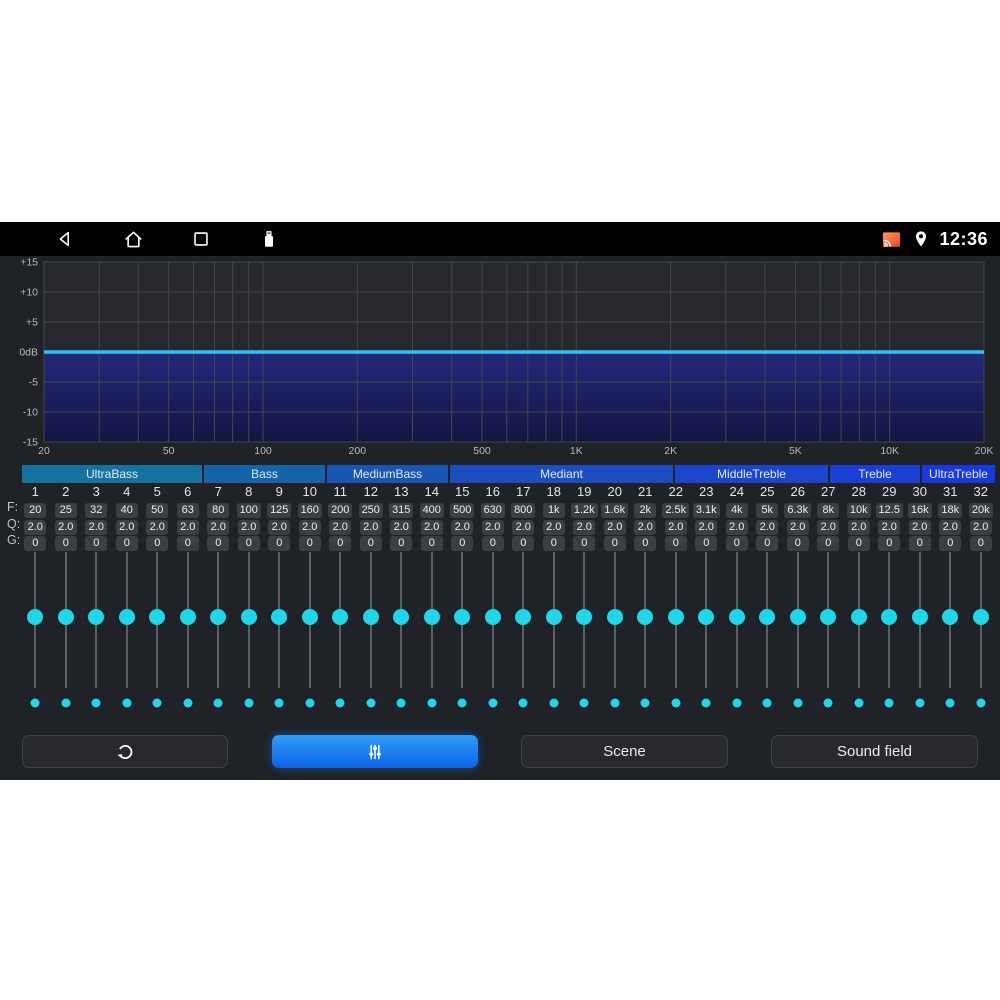 The width and height of the screenshot is (1000, 1000). Describe the element at coordinates (676, 510) in the screenshot. I see `frequency-value-chip: 2.5k` at that location.